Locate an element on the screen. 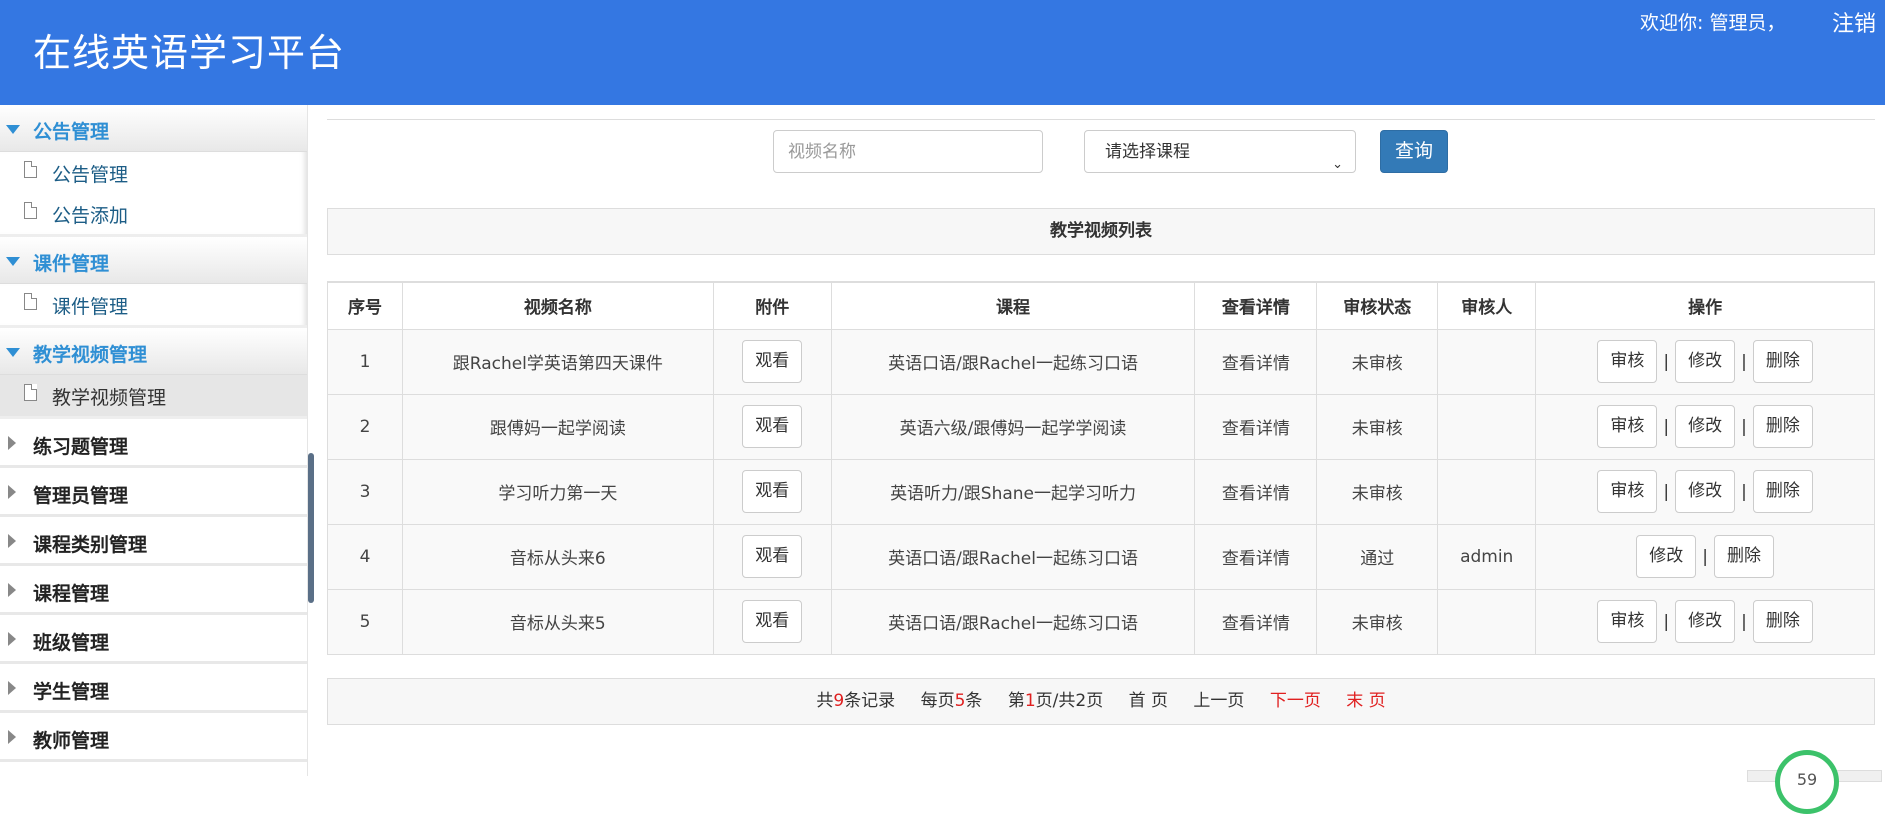  cell-video-name: 跟Rachel学英语第四天课件 is located at coordinates (557, 361).